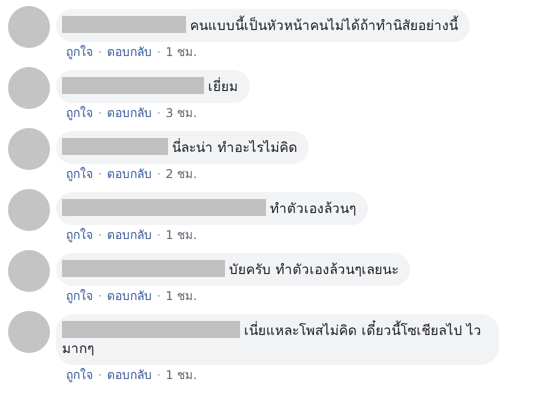  I want to click on comment-bubble: ทำตัวเองล้วนๆ, so click(212, 208).